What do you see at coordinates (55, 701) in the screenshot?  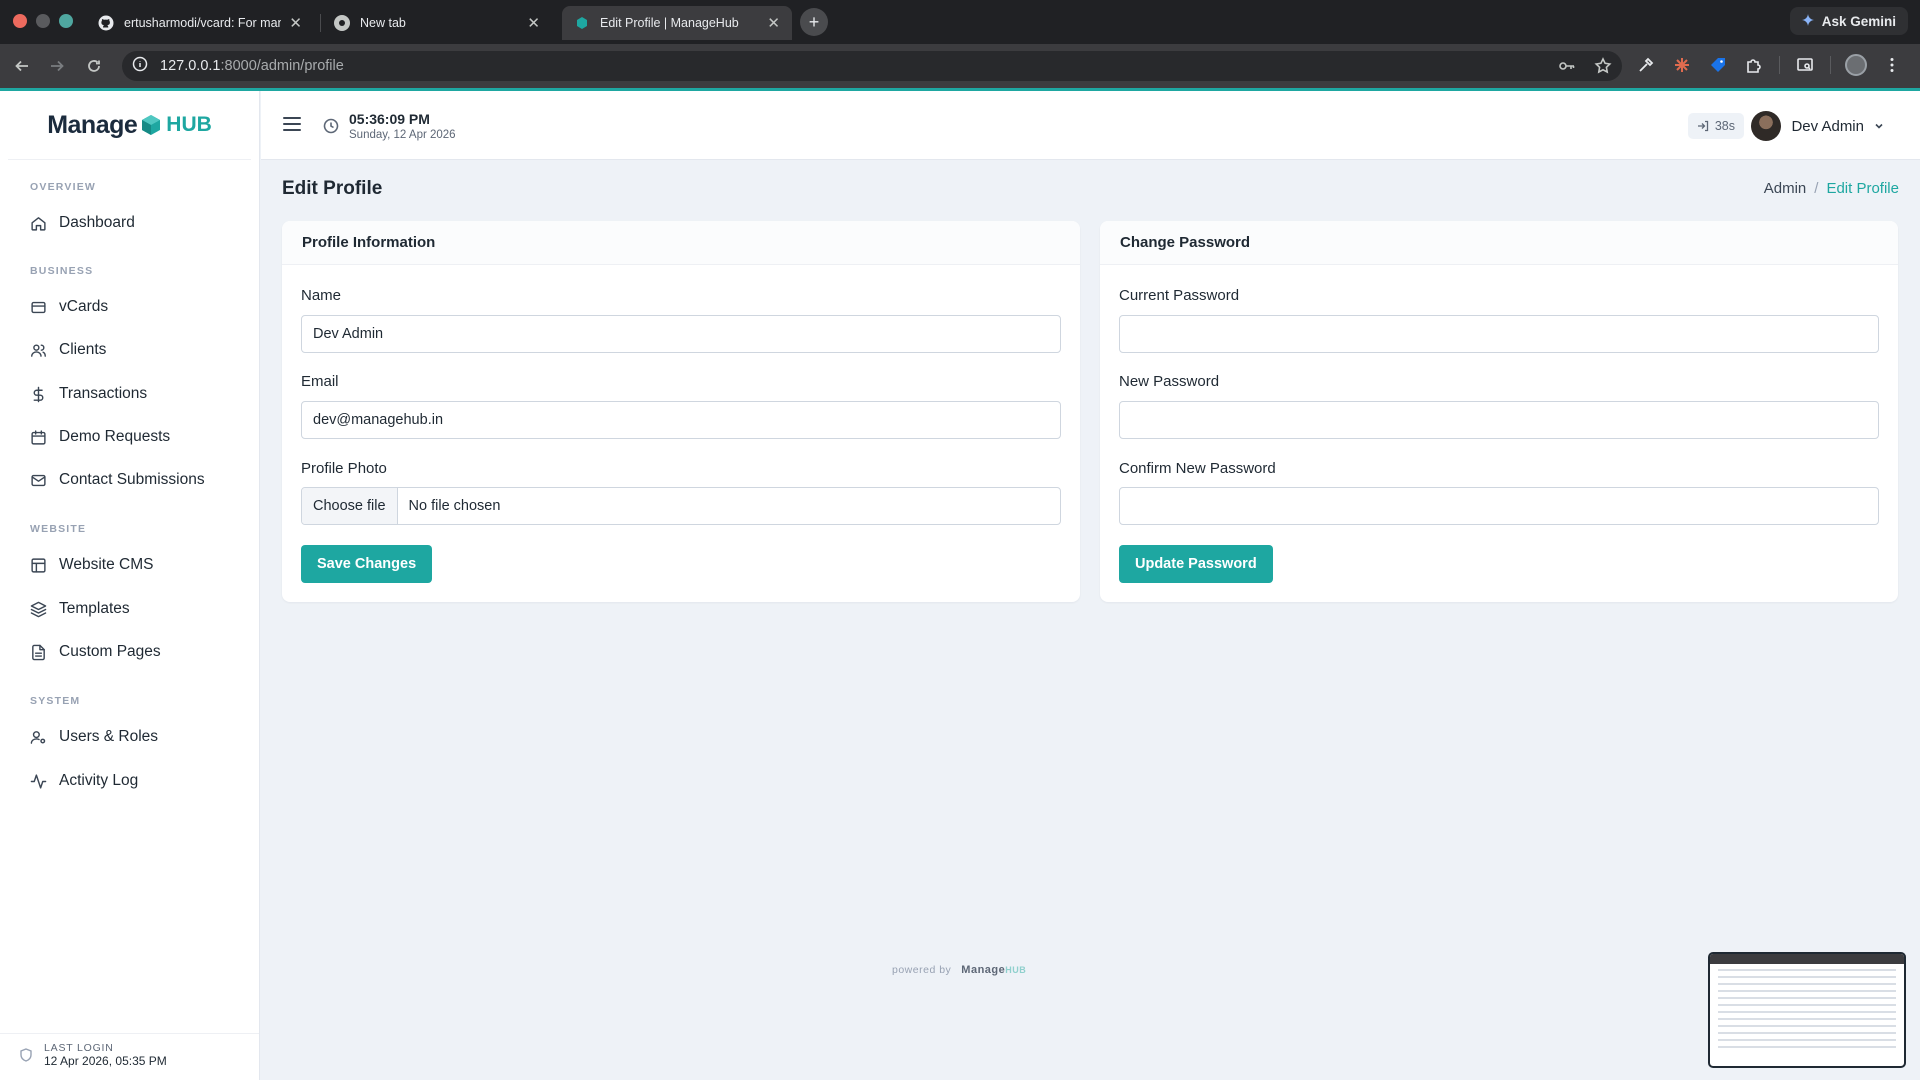 I see `nav-section-system: SYSTEM` at bounding box center [55, 701].